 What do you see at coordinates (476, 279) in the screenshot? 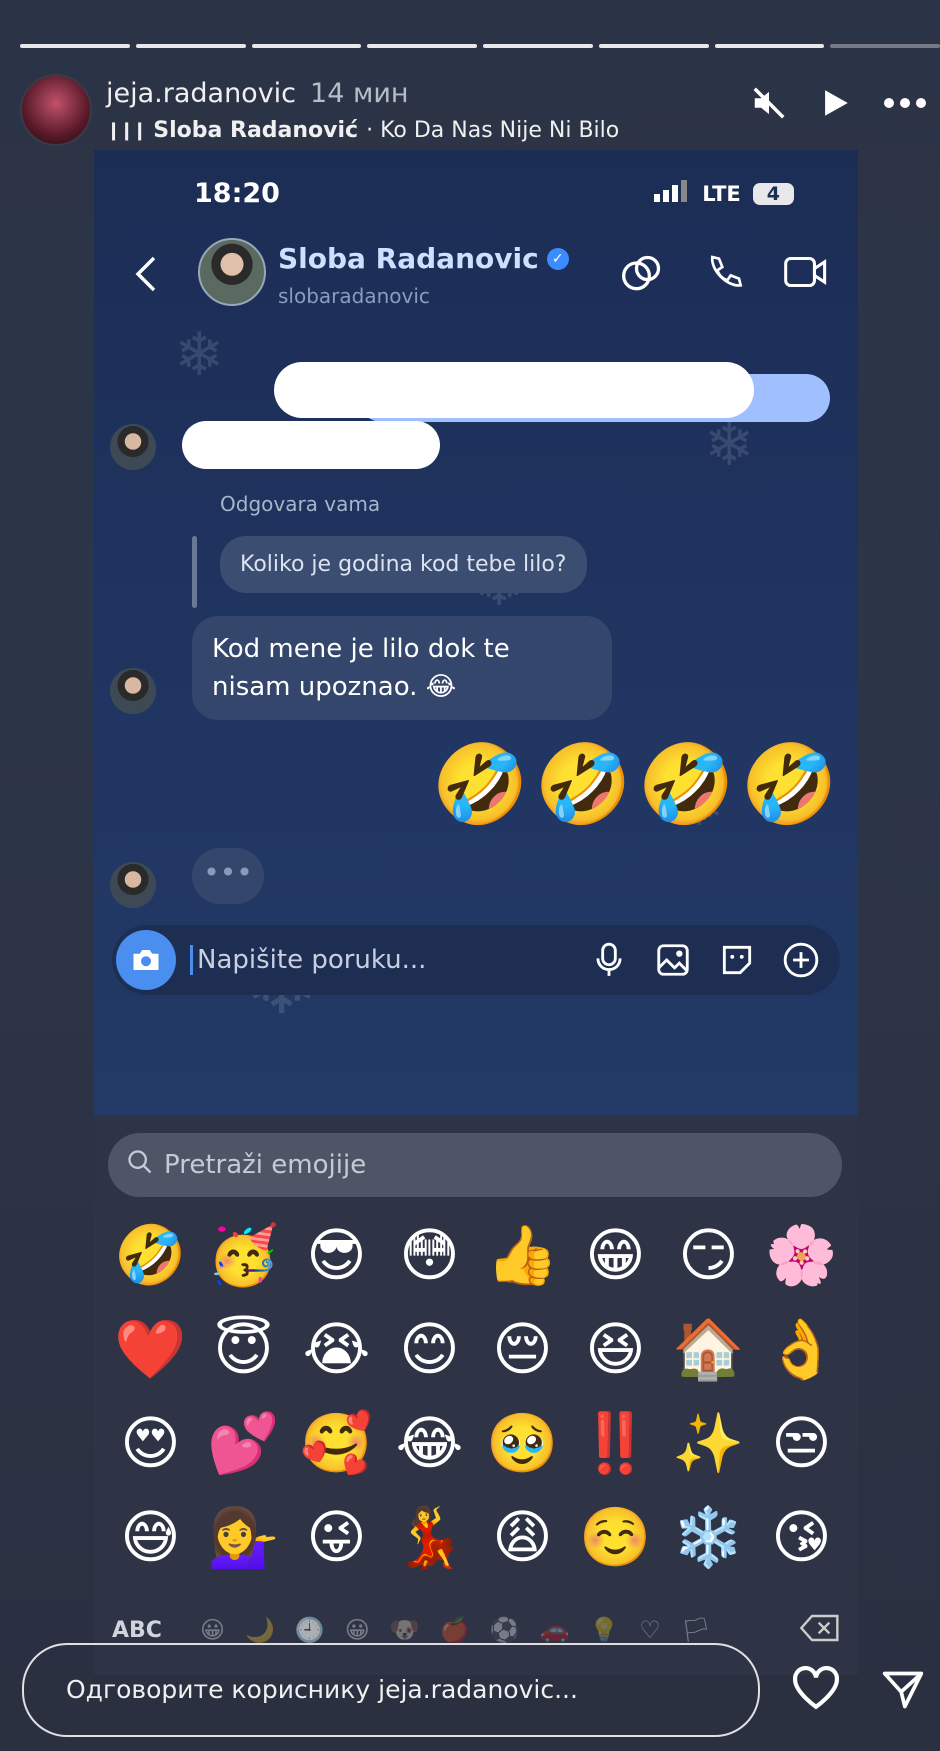
I see `chat-header: Sloba Radanovic ✓ slobaradanovic` at bounding box center [476, 279].